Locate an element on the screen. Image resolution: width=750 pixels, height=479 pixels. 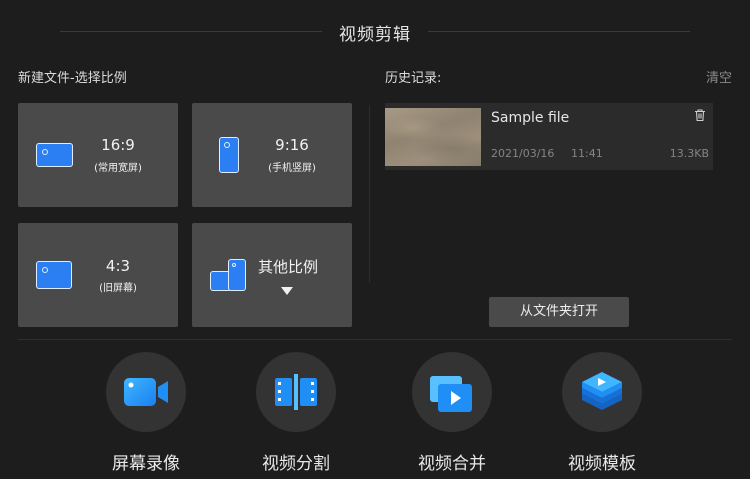
header: 视频剪辑 is located at coordinates (375, 31).